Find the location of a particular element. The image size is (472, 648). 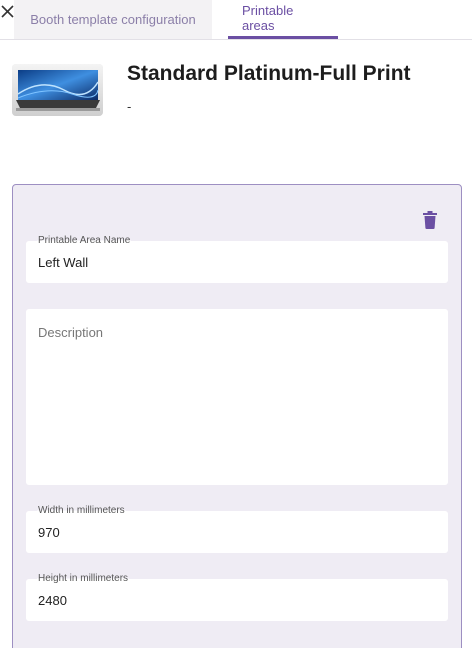

printable-area-name-label: Printable Area Name is located at coordinates (84, 240).